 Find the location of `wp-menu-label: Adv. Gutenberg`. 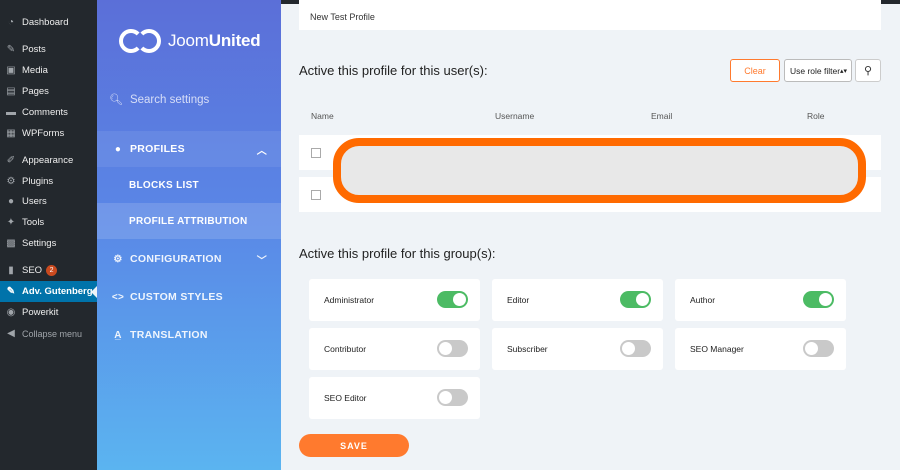

wp-menu-label: Adv. Gutenberg is located at coordinates (57, 291).